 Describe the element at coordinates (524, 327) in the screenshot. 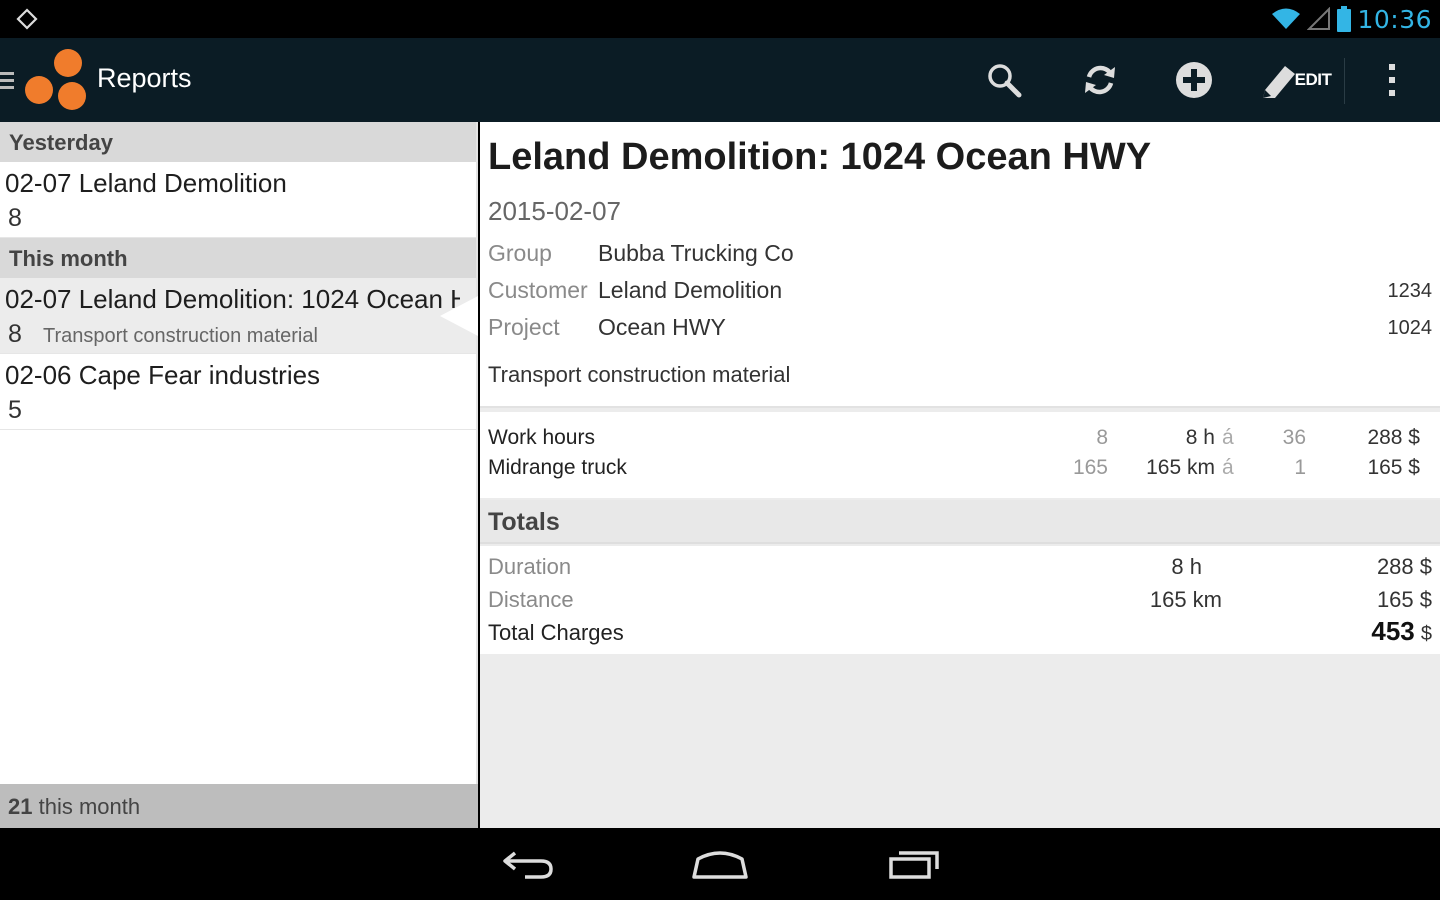

I see `project-label: Project` at that location.